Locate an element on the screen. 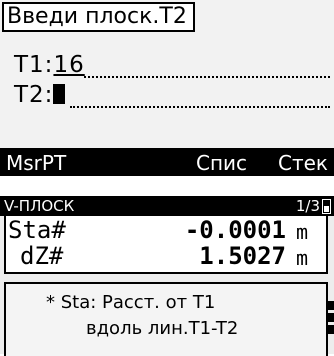 The width and height of the screenshot is (334, 356). text-cursor is located at coordinates (59, 94).